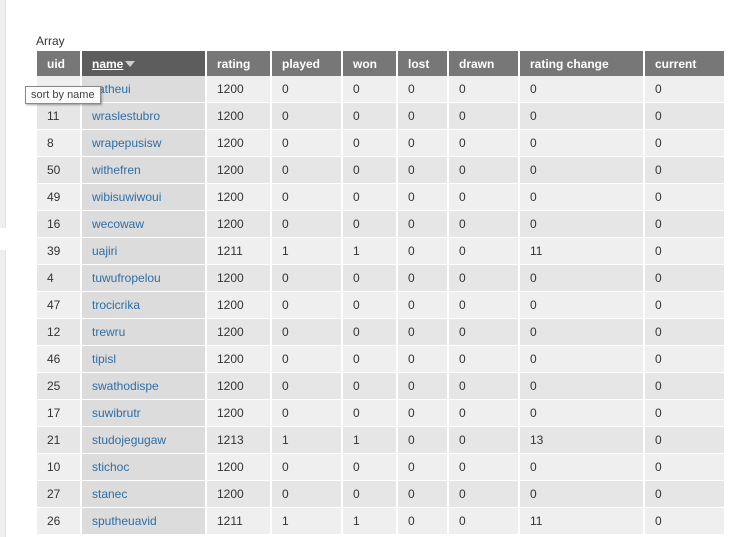  I want to click on cell-name: stanec, so click(144, 494).